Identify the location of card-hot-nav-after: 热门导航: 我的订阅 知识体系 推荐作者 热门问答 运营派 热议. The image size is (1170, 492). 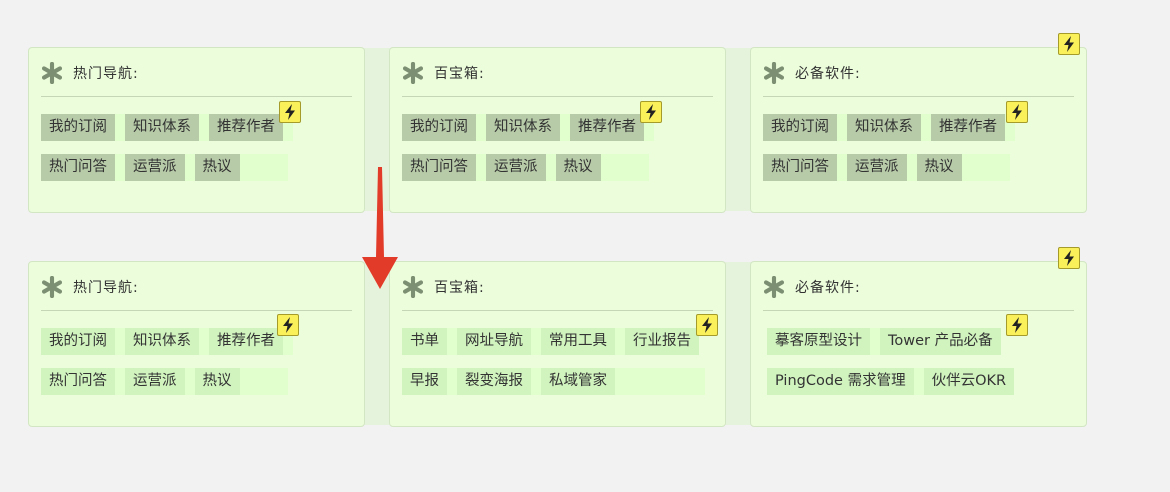
(196, 344).